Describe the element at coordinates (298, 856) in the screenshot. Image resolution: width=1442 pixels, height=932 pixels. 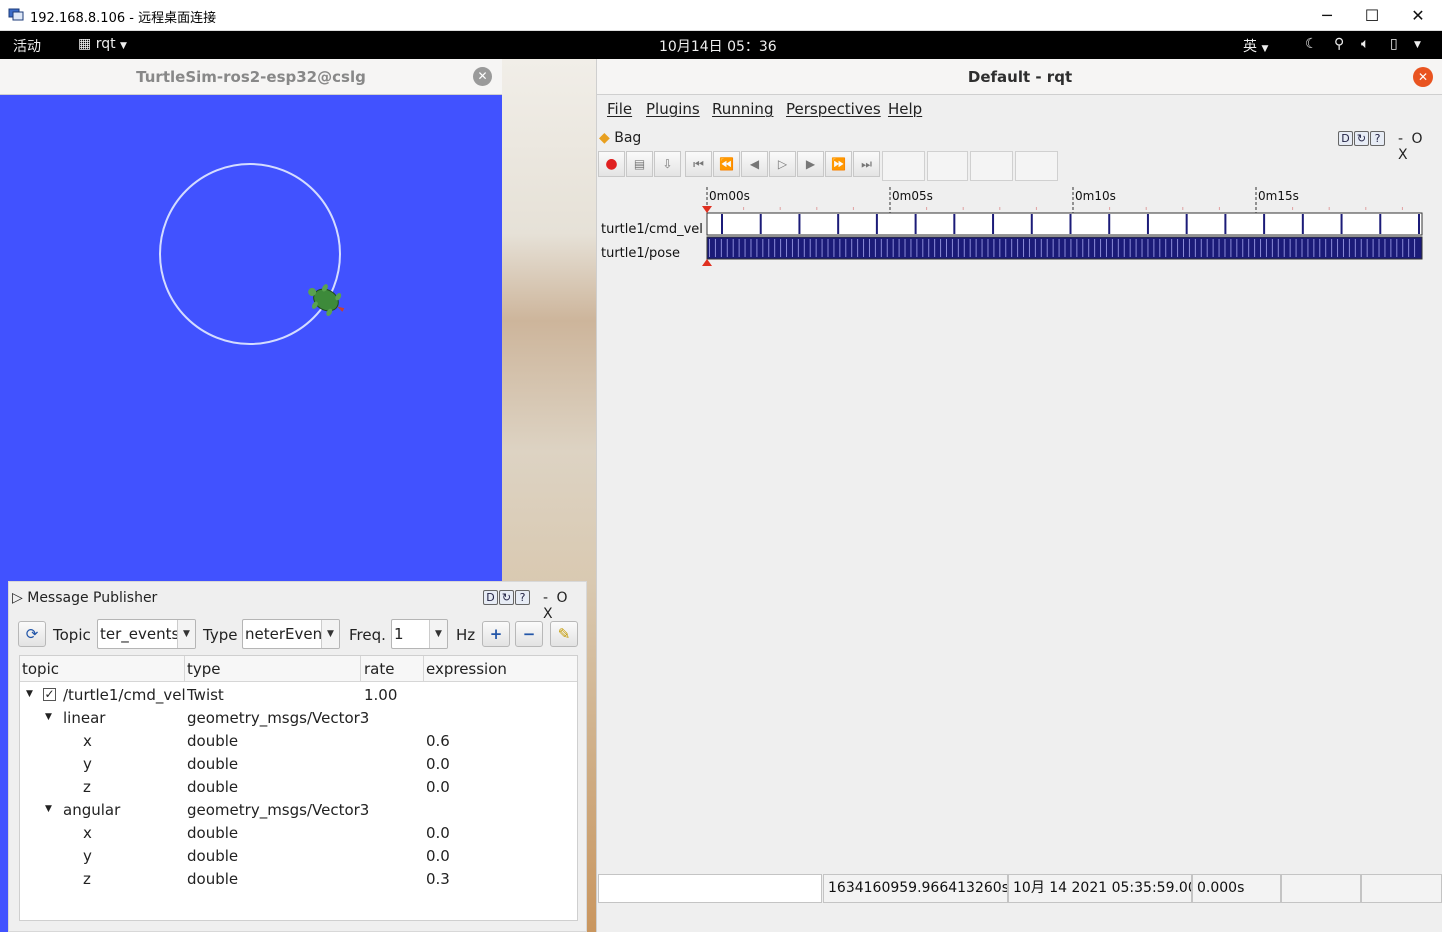
I see `table-row: y double 0.0` at that location.